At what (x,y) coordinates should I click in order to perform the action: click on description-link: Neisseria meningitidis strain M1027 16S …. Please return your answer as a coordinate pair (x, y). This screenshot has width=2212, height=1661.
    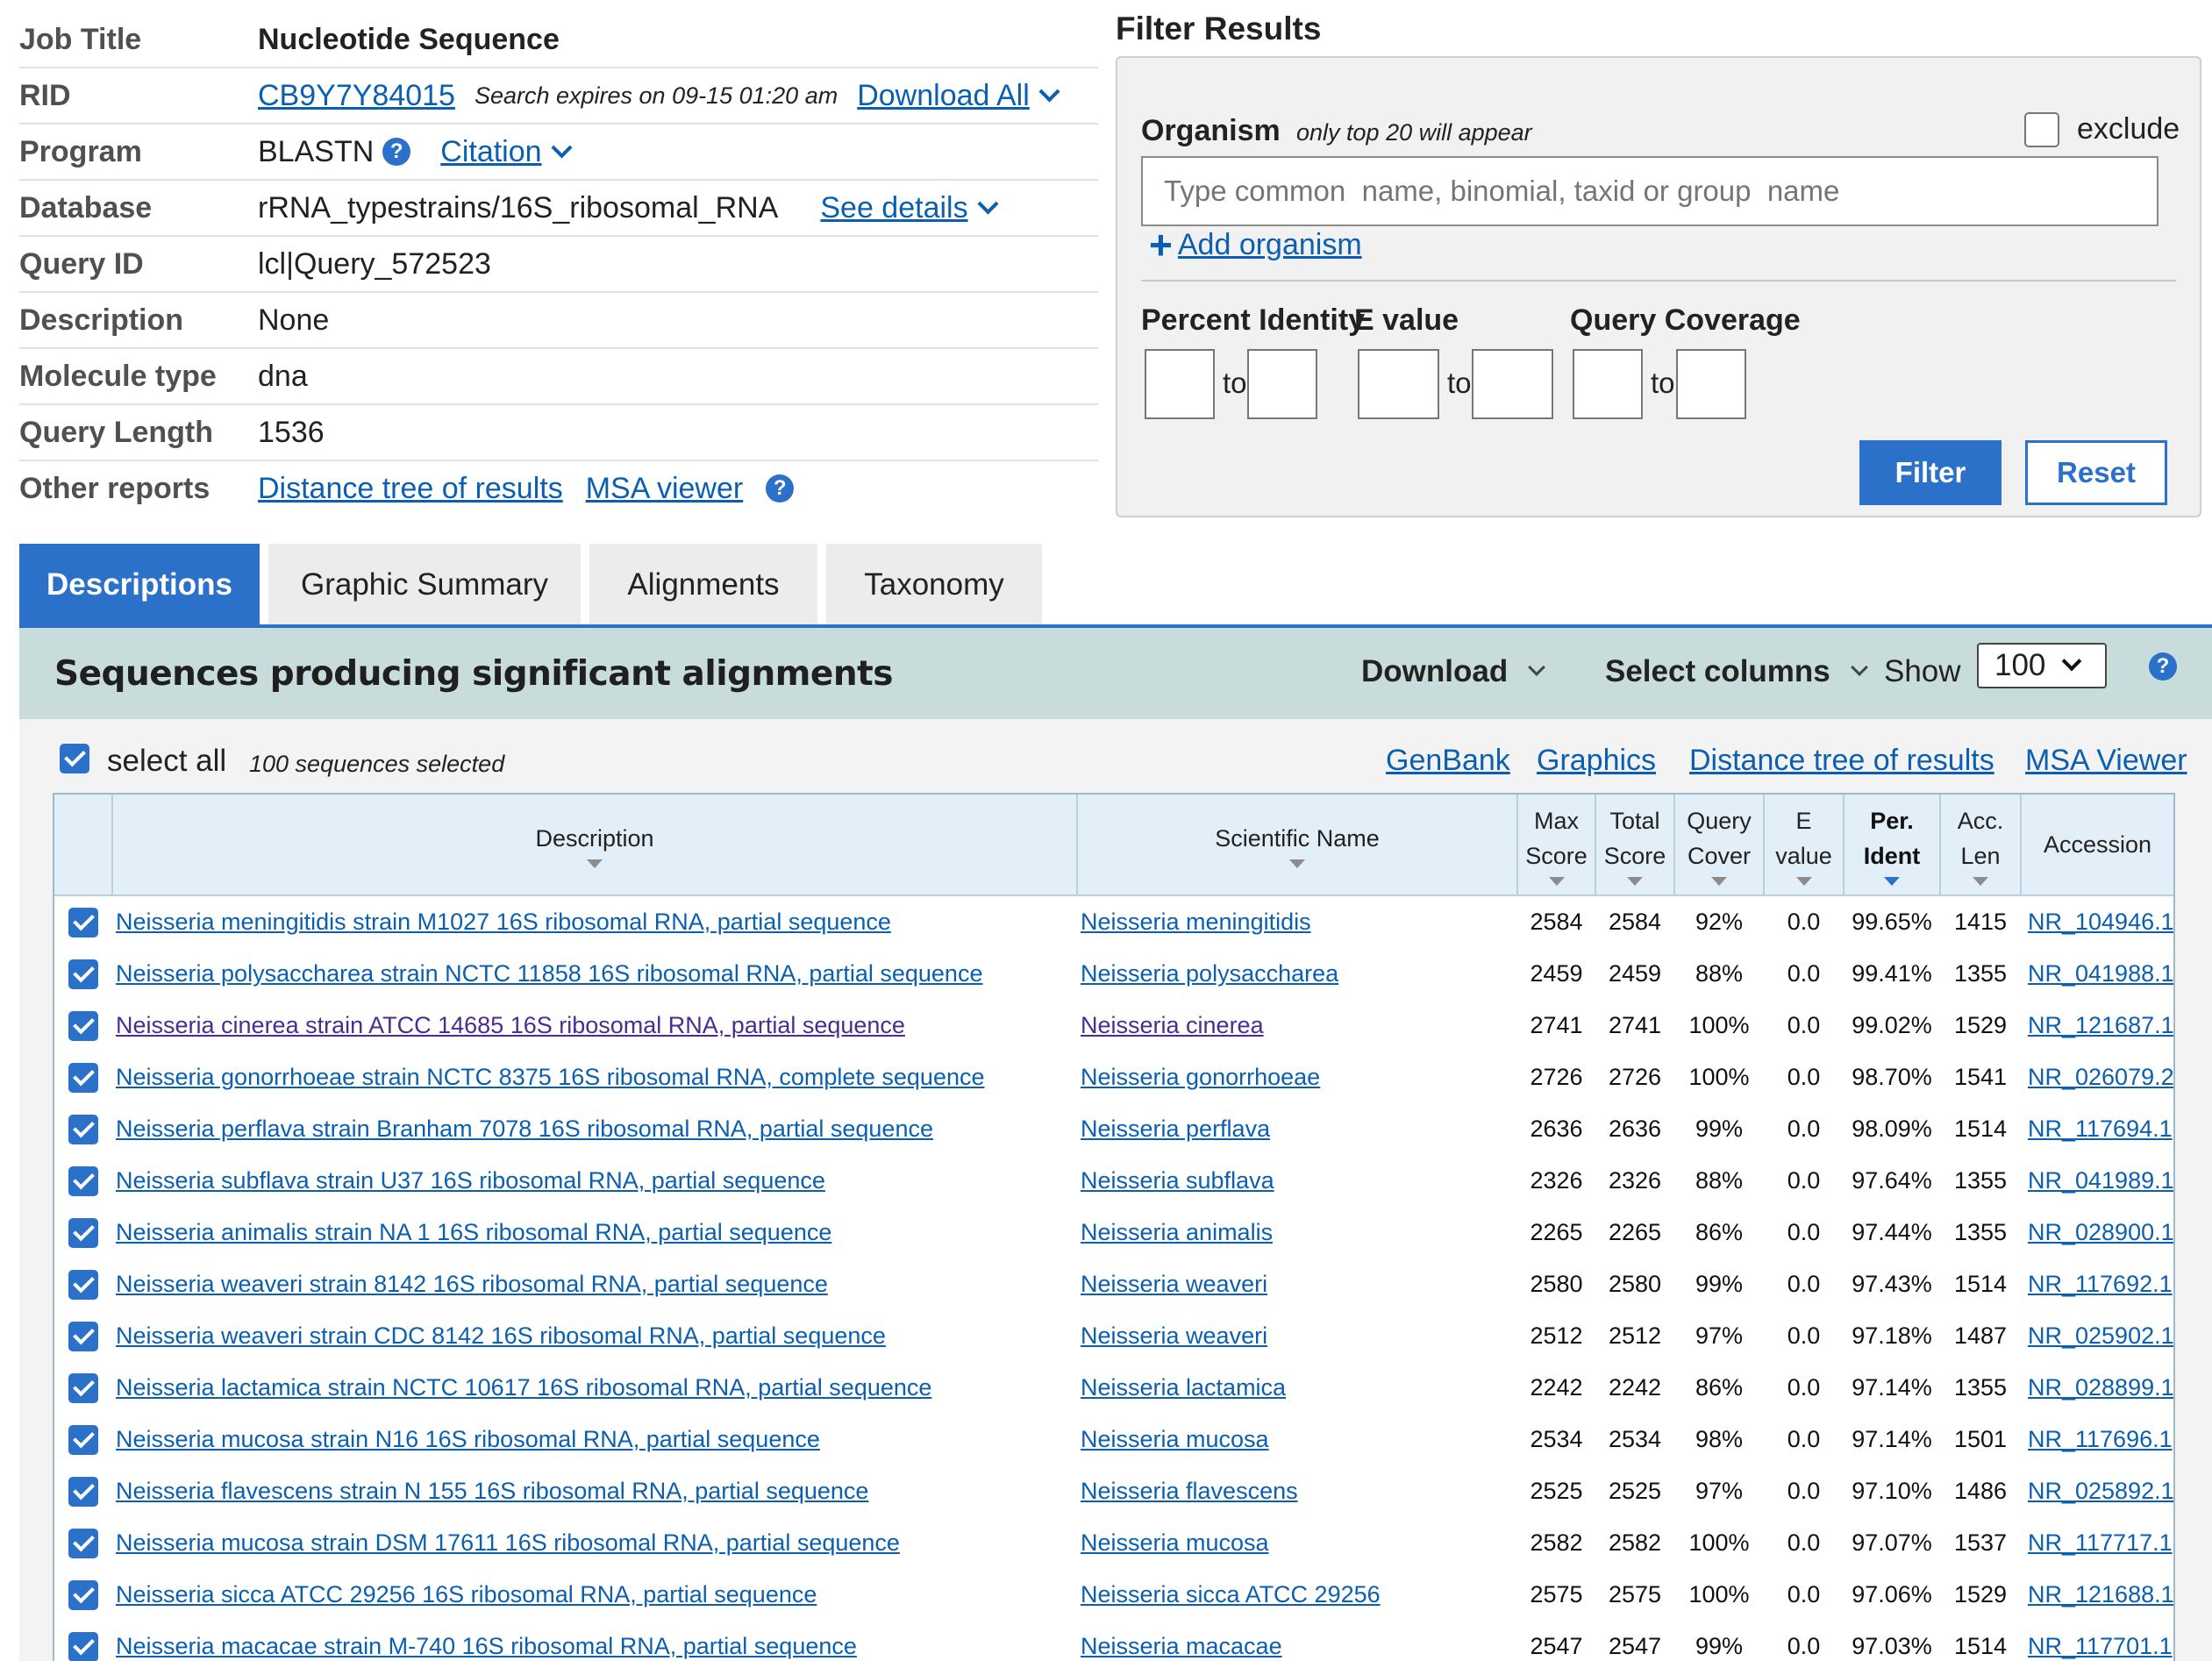
    Looking at the image, I should click on (503, 922).